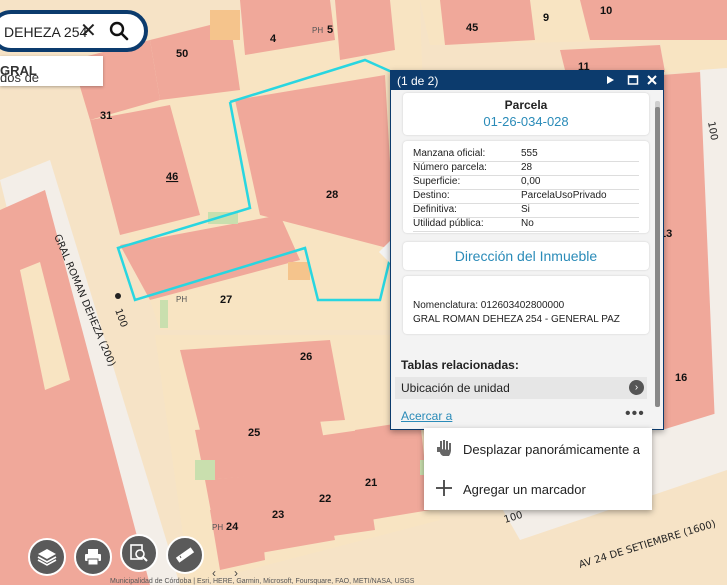 The width and height of the screenshot is (727, 585). I want to click on layers-icon, so click(47, 557).